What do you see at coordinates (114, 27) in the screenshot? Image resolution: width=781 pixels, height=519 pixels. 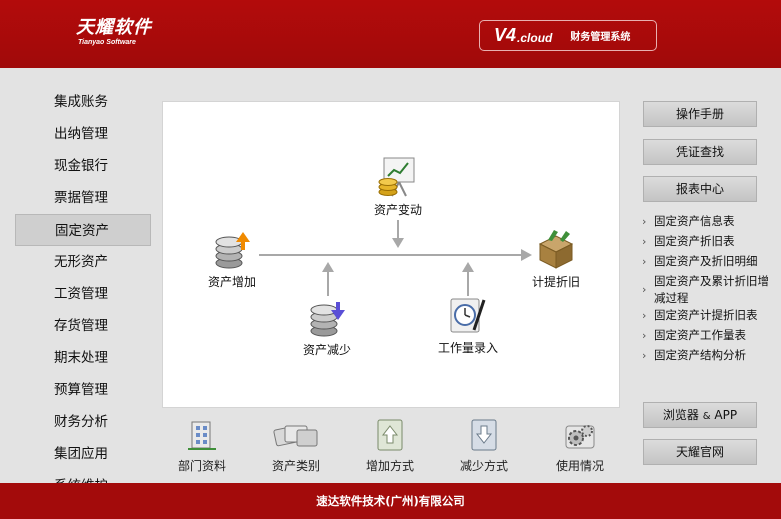 I see `logo-main-text: 天耀软件` at bounding box center [114, 27].